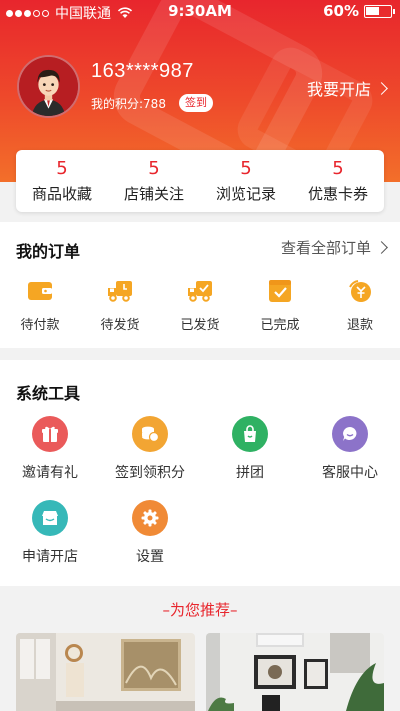  What do you see at coordinates (338, 181) in the screenshot?
I see `stat-coupons: 5 优惠卡券` at bounding box center [338, 181].